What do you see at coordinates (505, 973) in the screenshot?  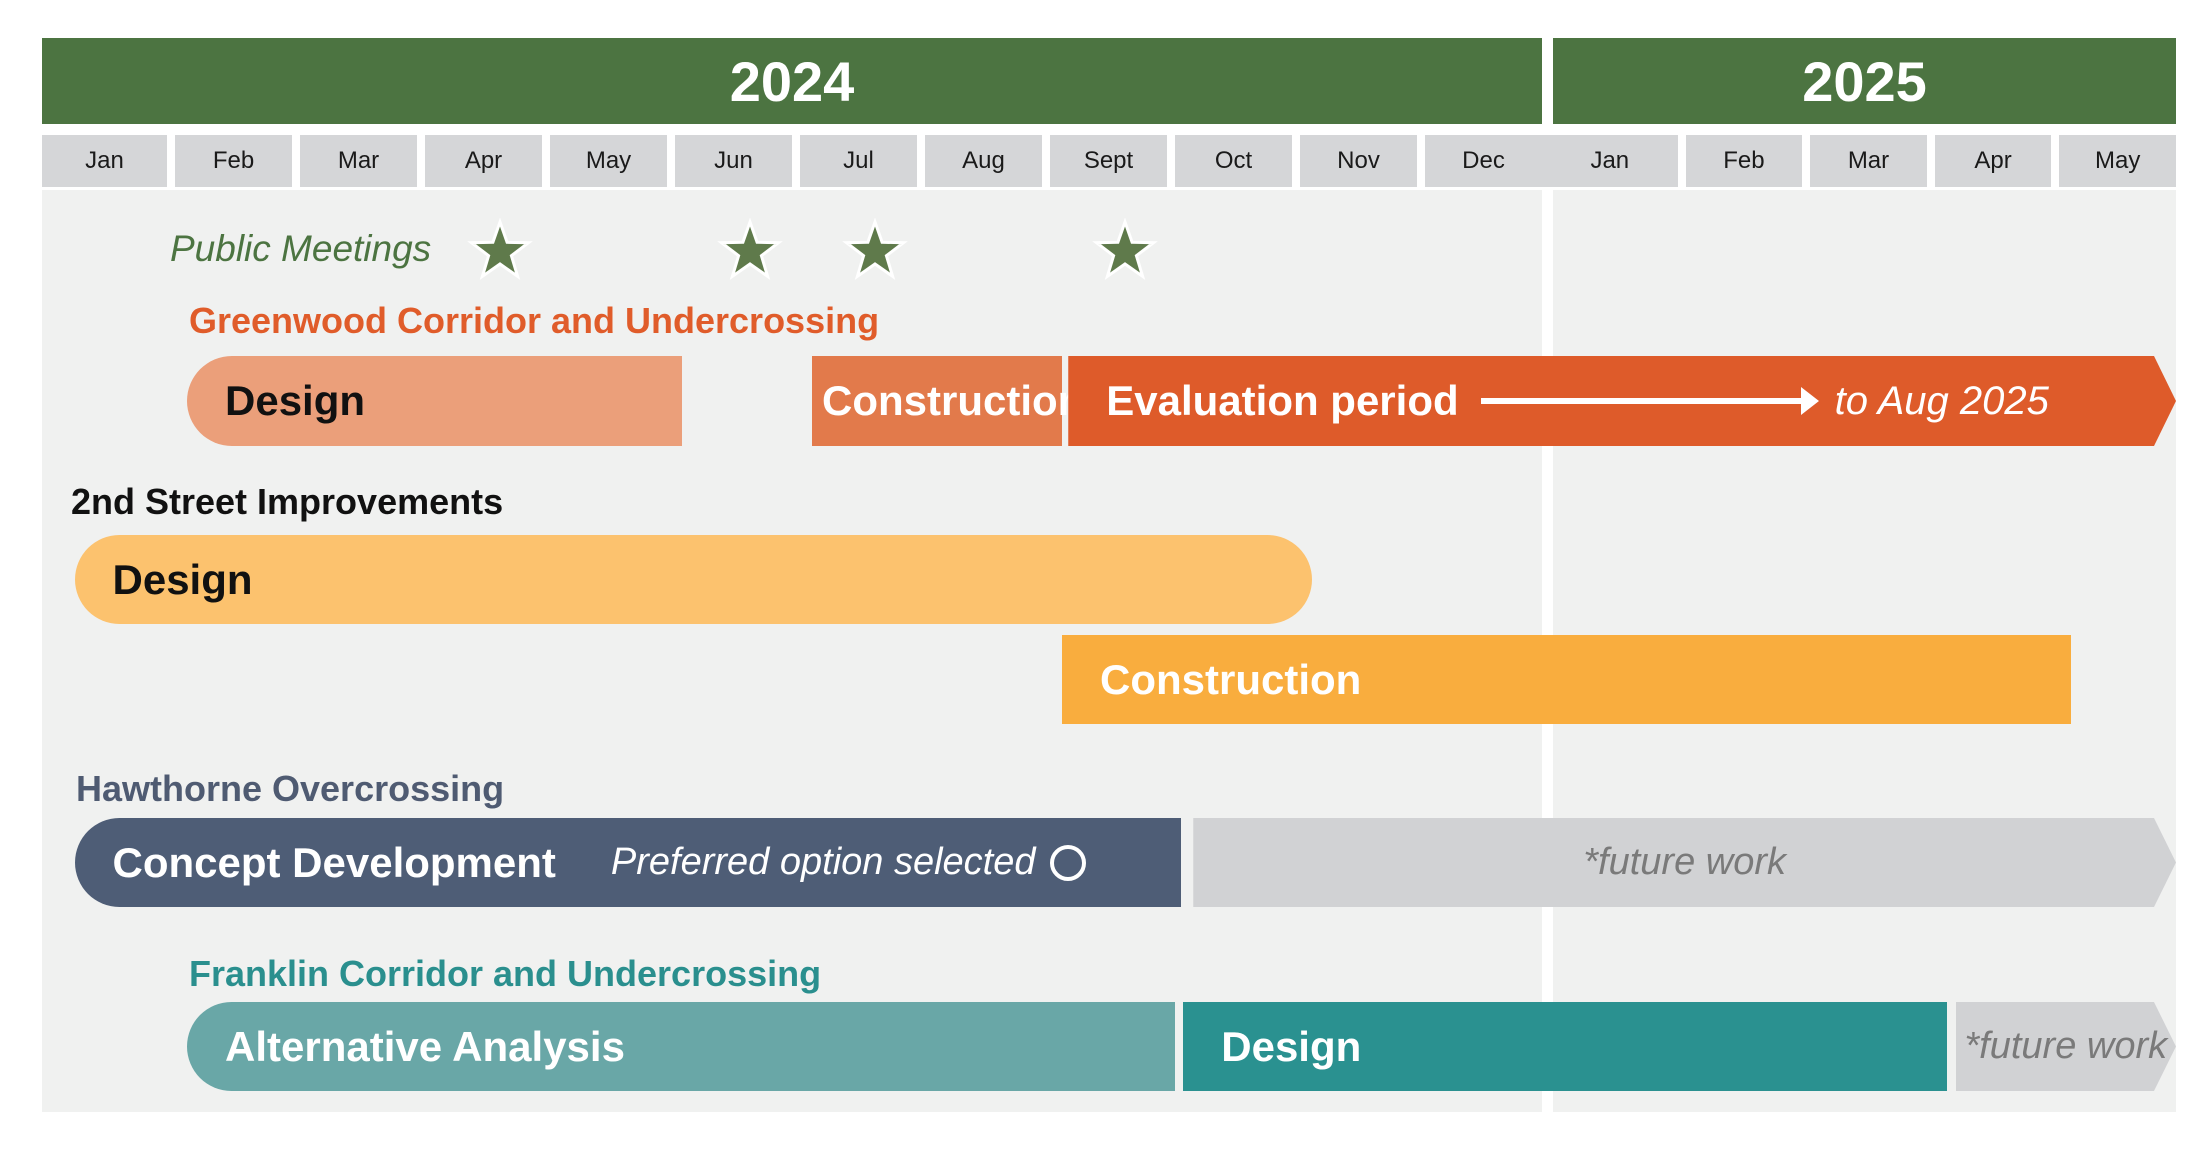 I see `project-label-franklin: Franklin Corridor and Undercrossing` at bounding box center [505, 973].